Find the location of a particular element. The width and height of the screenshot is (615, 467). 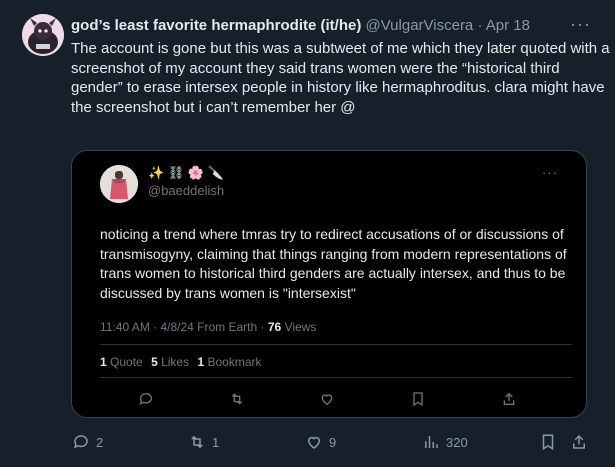

like-count: 9 is located at coordinates (333, 442).